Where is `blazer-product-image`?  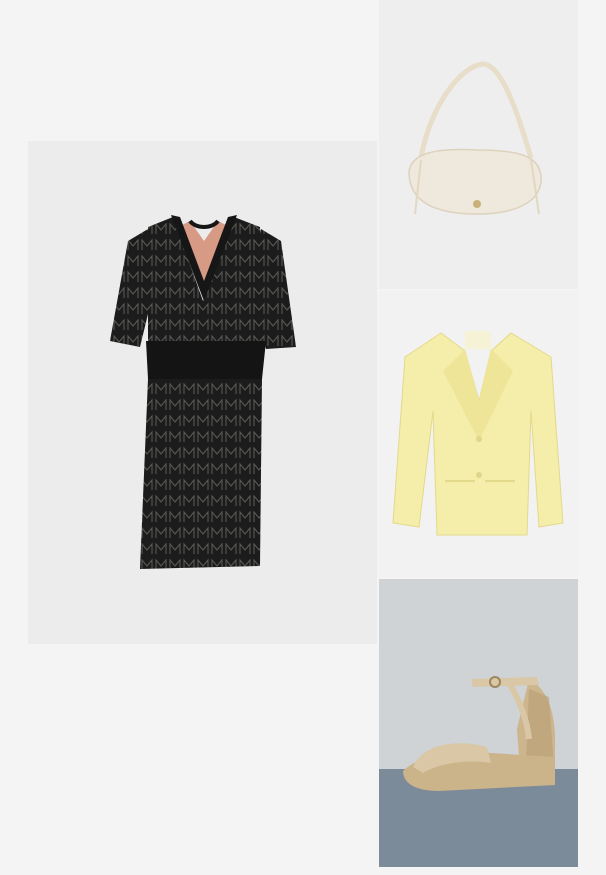
blazer-product-image is located at coordinates (478, 434).